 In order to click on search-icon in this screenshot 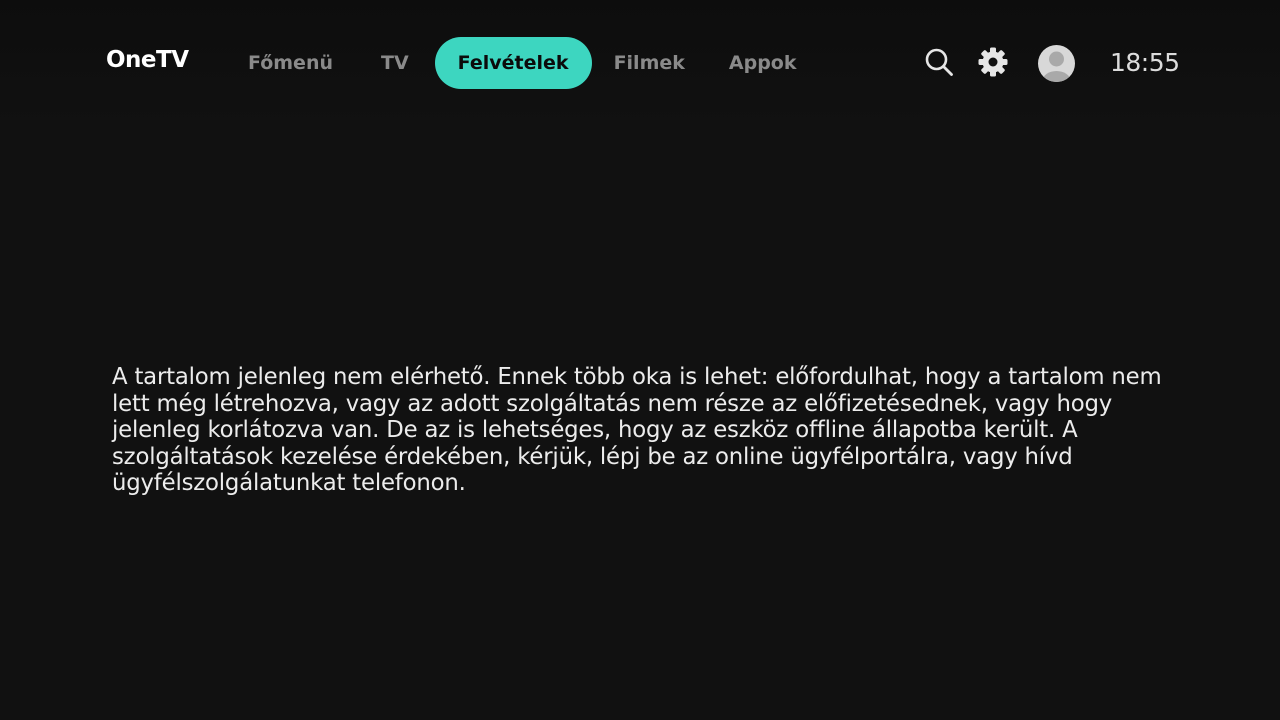, I will do `click(939, 62)`.